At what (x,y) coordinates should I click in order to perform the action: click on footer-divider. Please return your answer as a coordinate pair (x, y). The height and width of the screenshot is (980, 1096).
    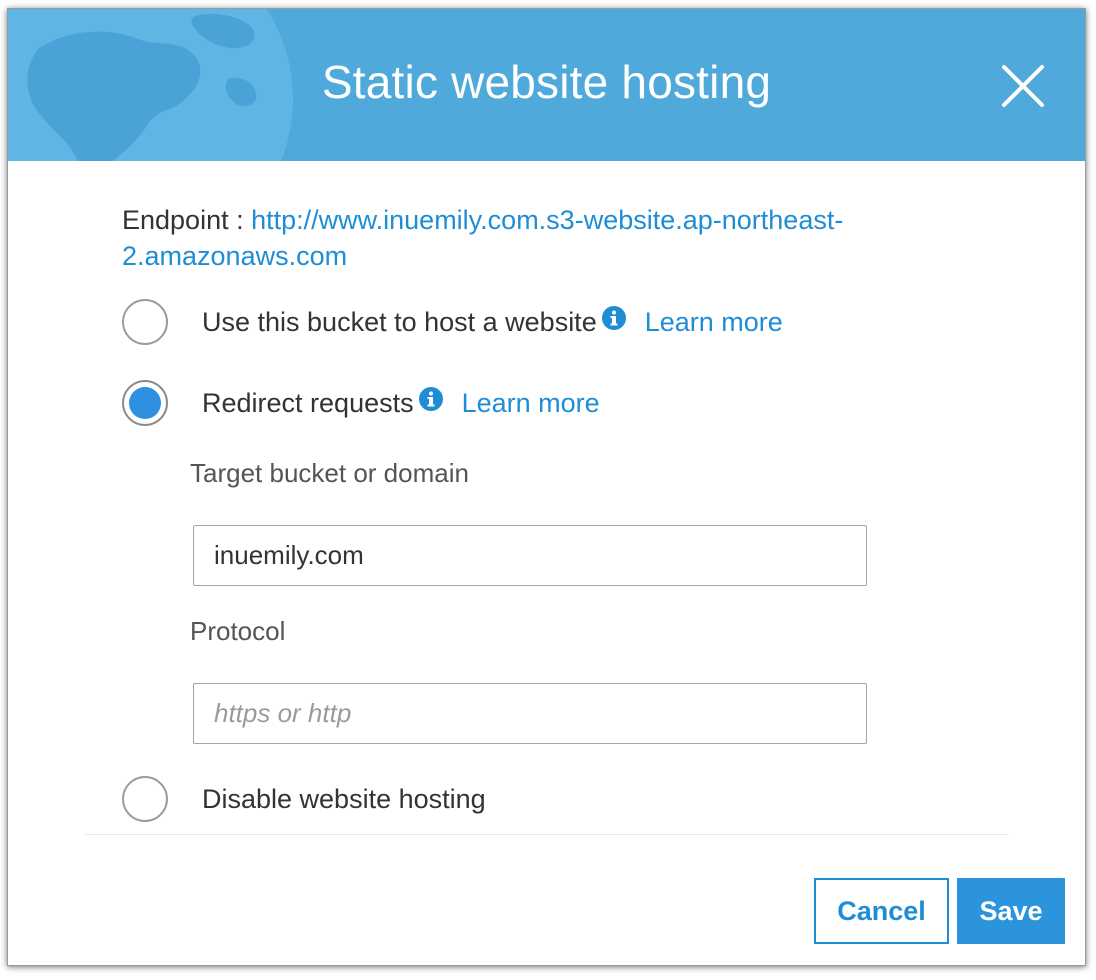
    Looking at the image, I should click on (547, 834).